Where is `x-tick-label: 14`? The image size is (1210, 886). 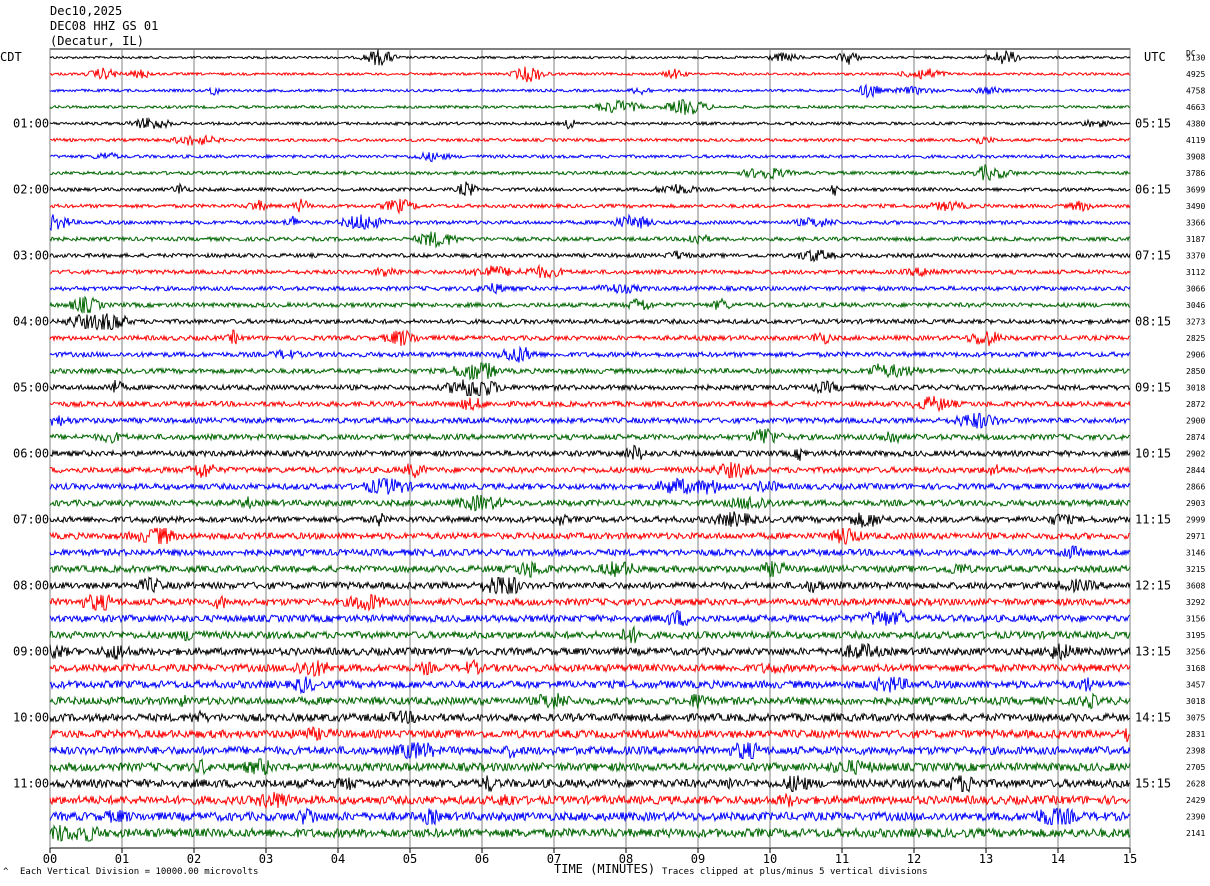 x-tick-label: 14 is located at coordinates (1058, 859).